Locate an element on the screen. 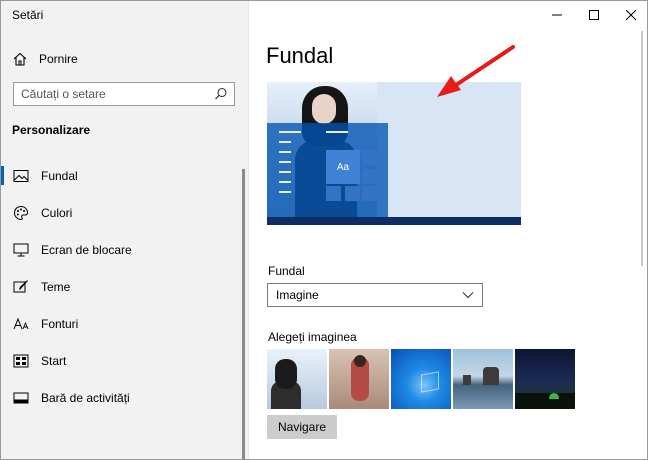 Image resolution: width=648 pixels, height=460 pixels. sidebar-item-label: Bară de activități is located at coordinates (85, 397).